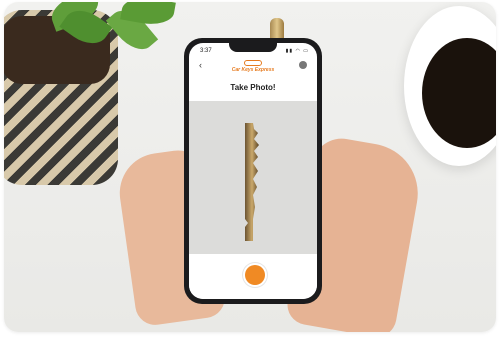 The image size is (500, 337). Describe the element at coordinates (297, 51) in the screenshot. I see `status-icons: ▮▮ ◠ ▭` at that location.